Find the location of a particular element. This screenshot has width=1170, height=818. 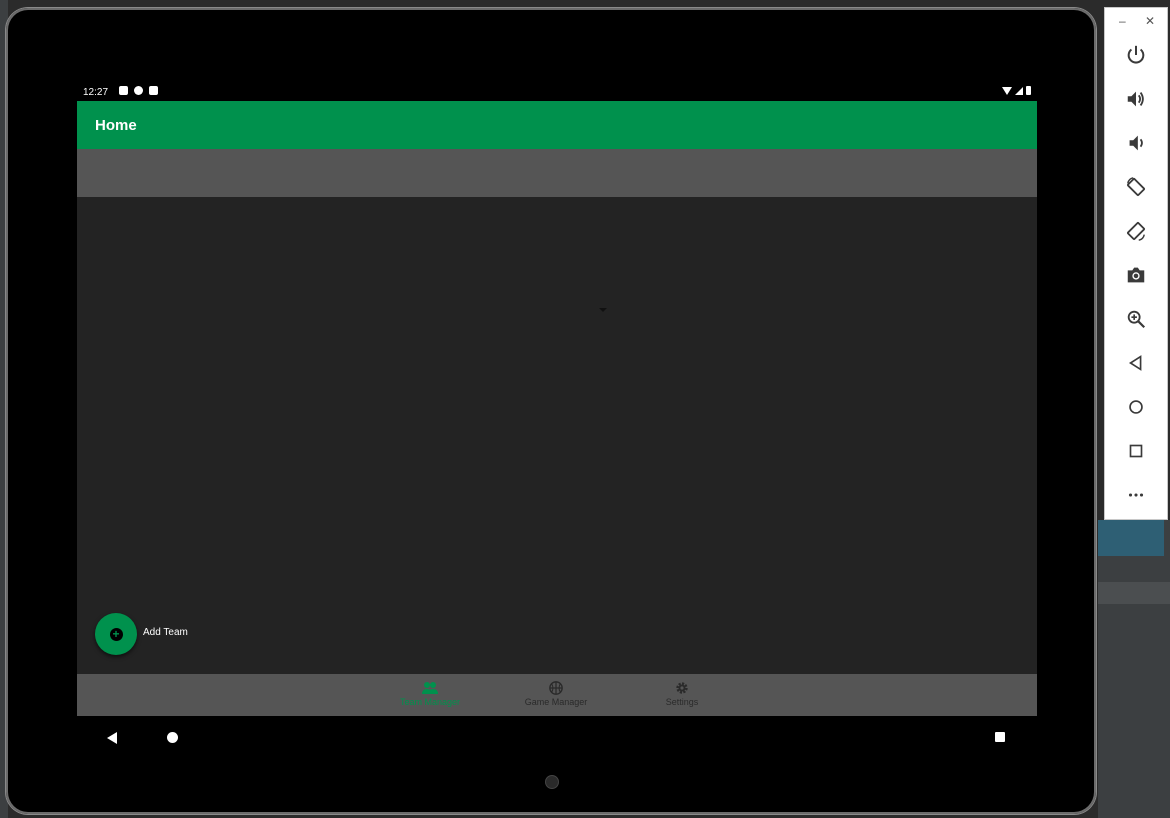

rotate-right-icon is located at coordinates (1136, 231).